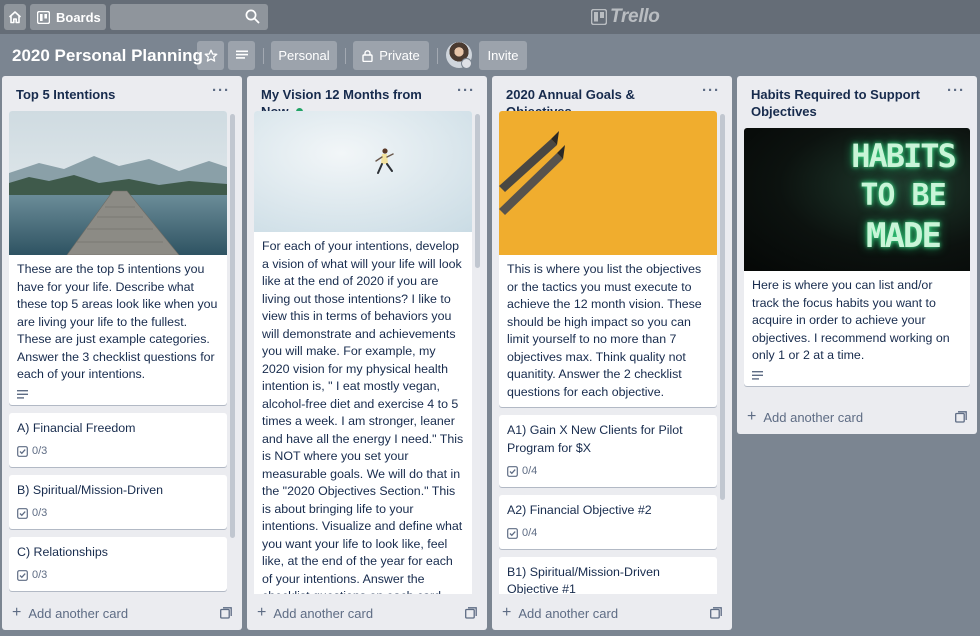 The width and height of the screenshot is (980, 636). What do you see at coordinates (904, 156) in the screenshot?
I see `neon-text-line: HABITS` at bounding box center [904, 156].